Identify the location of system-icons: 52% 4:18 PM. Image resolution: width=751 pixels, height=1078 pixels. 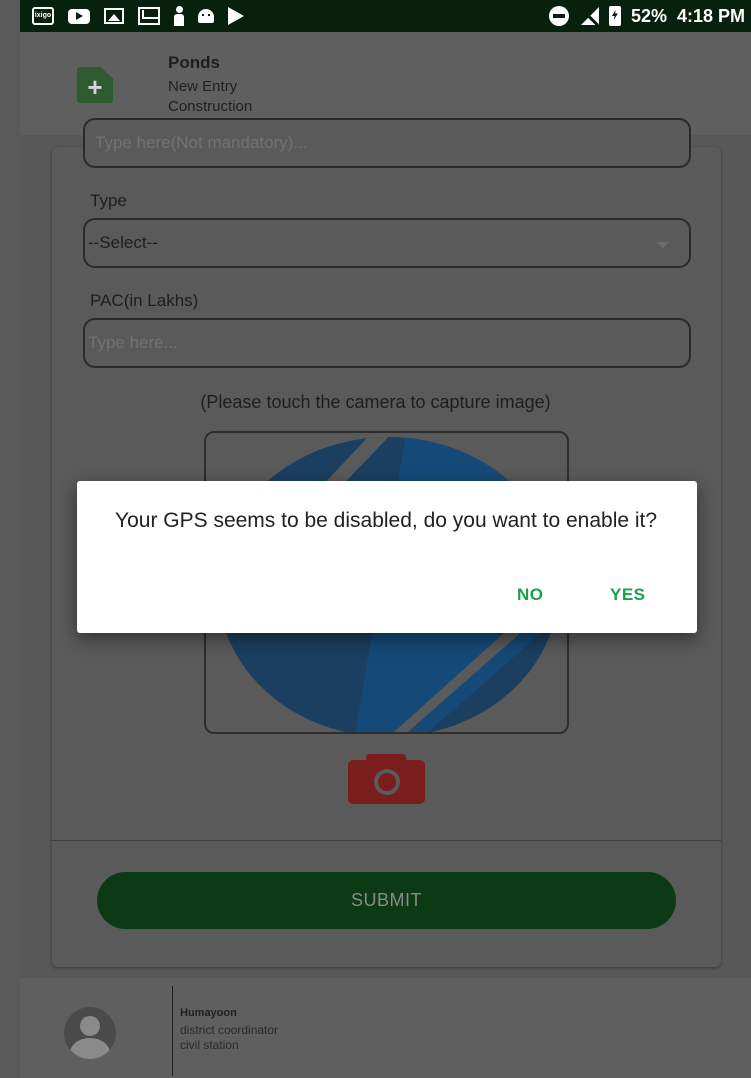
(646, 16).